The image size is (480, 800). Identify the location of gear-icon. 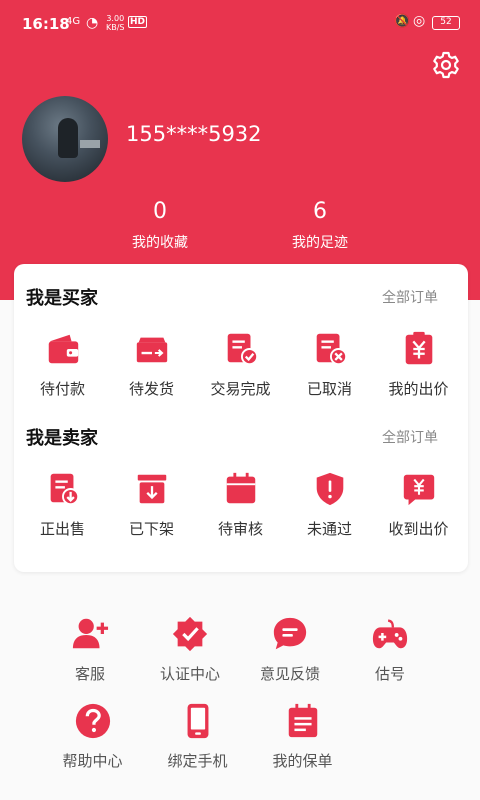
(446, 65).